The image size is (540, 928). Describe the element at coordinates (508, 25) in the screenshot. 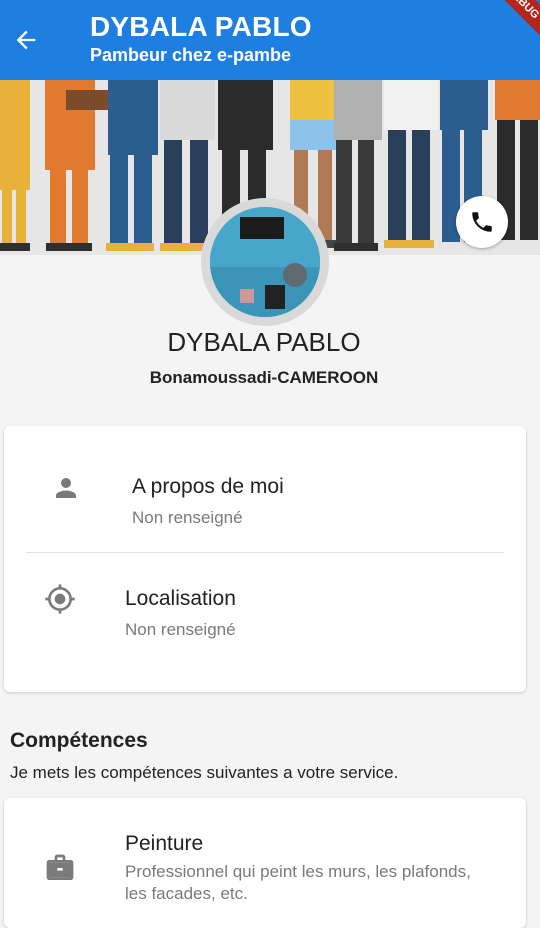

I see `debug-banner: DEBUG` at that location.